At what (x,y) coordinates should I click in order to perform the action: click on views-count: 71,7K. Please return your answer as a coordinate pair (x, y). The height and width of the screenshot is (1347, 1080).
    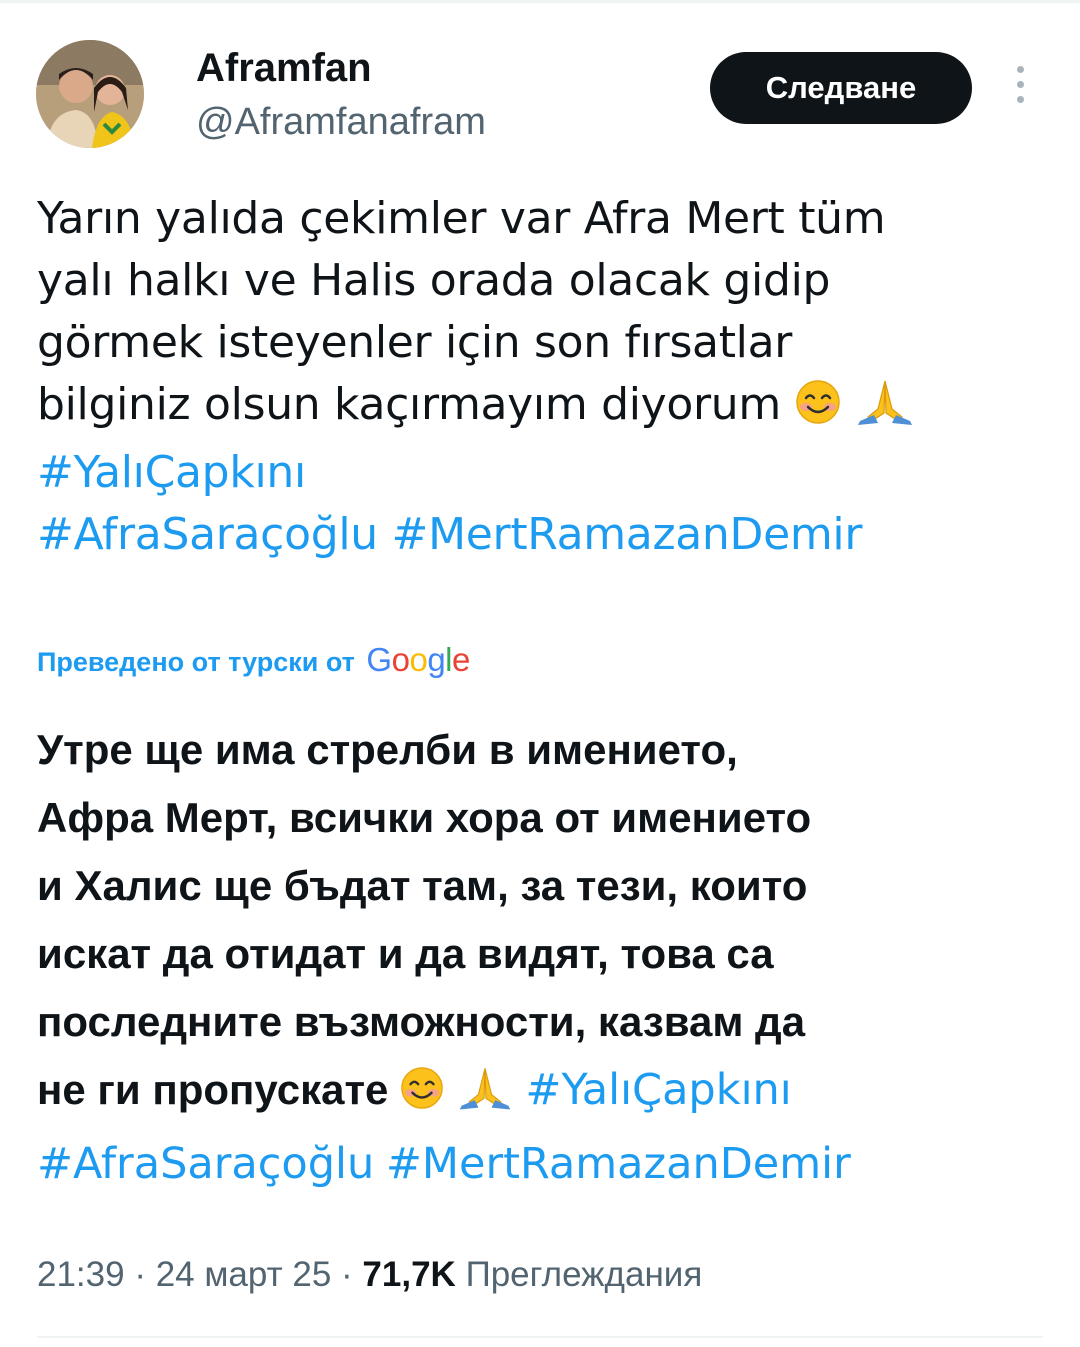
    Looking at the image, I should click on (408, 1274).